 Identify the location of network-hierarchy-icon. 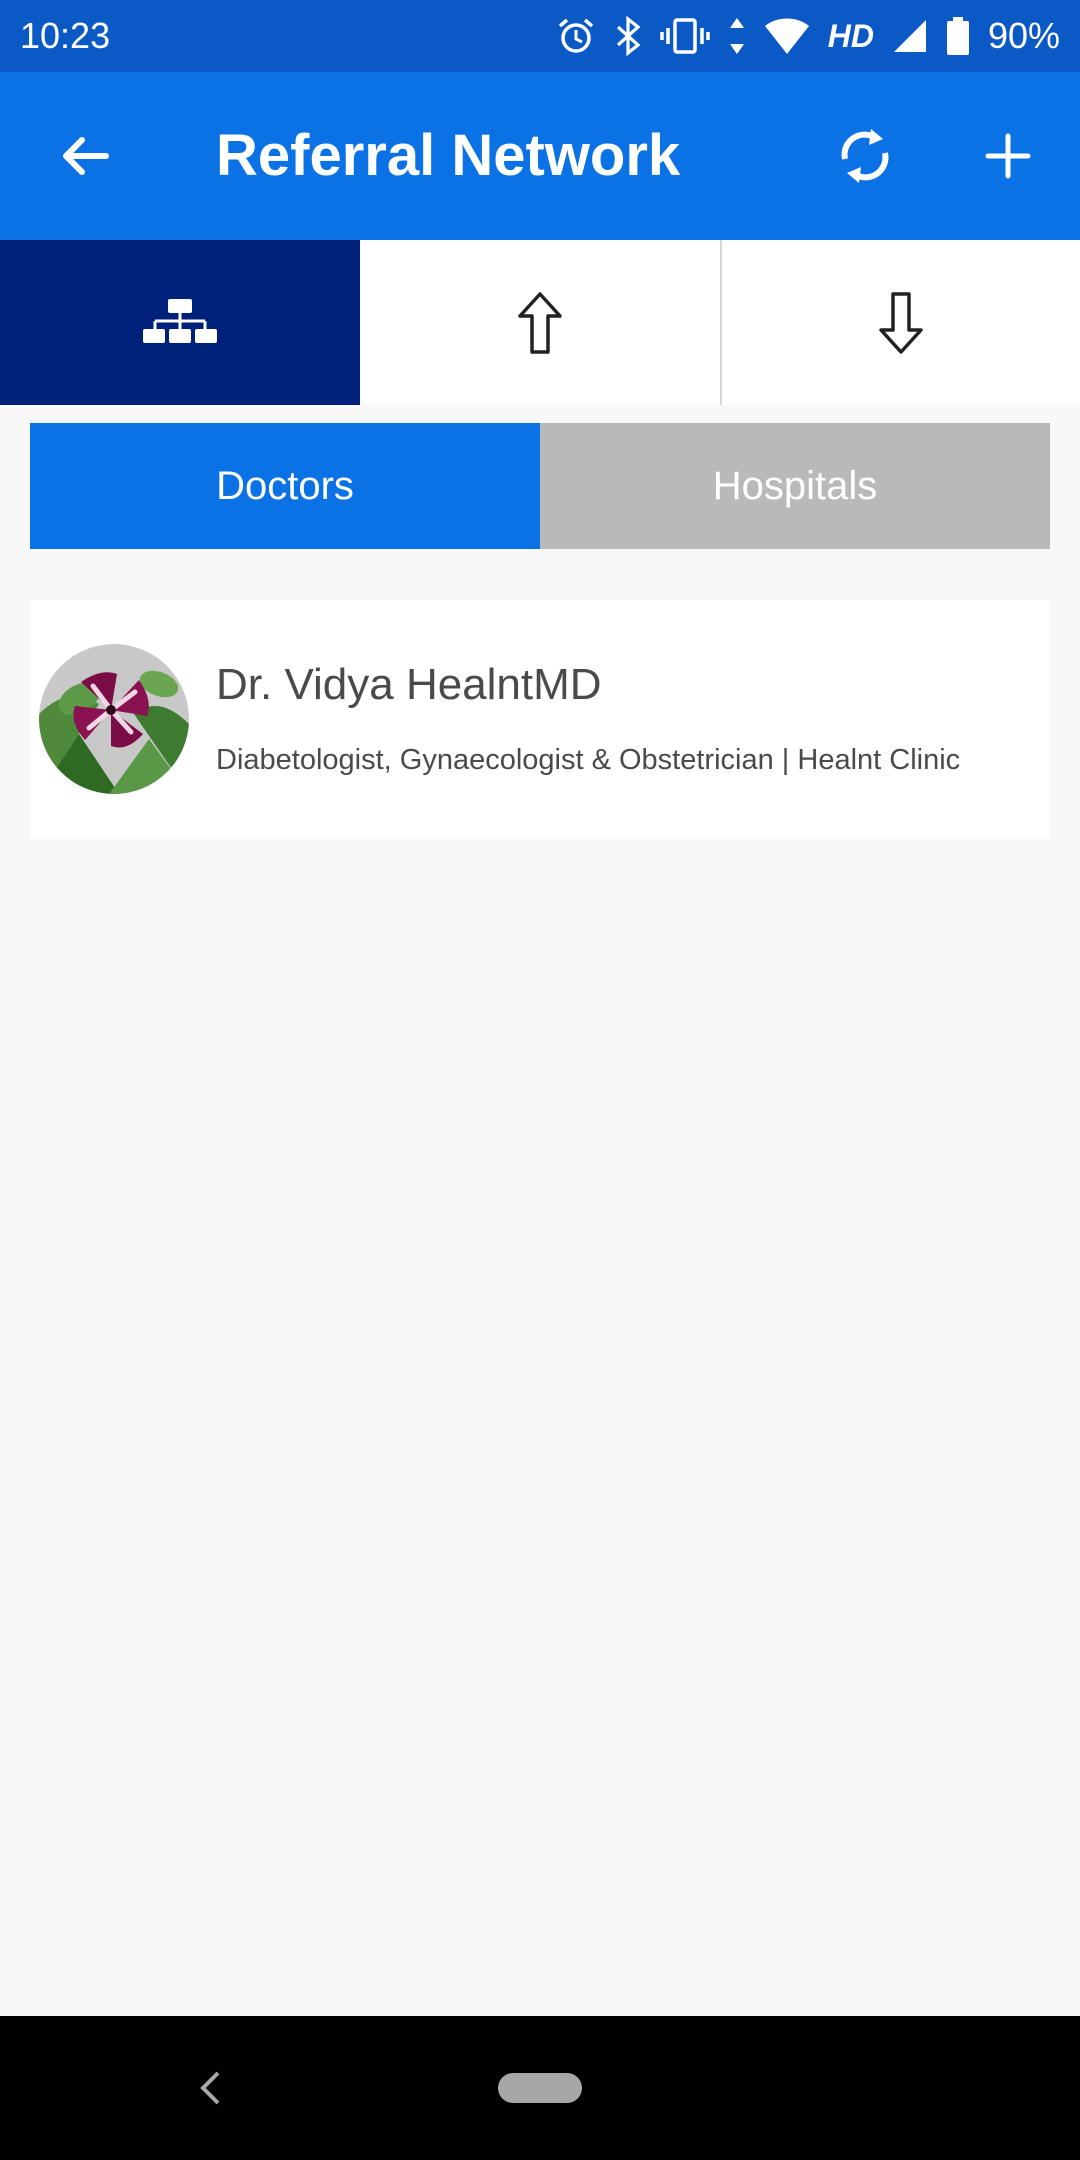
(180, 320).